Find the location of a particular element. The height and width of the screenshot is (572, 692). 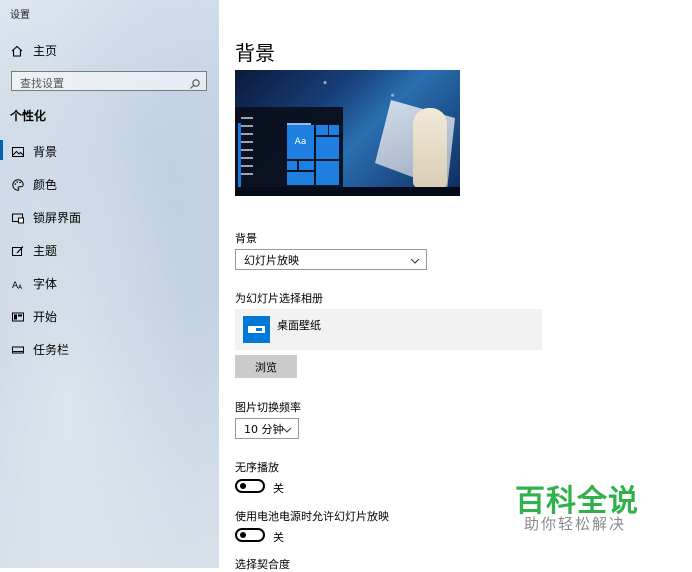

battery-label: 使用电池电源时允许幻灯片放映 is located at coordinates (312, 516).